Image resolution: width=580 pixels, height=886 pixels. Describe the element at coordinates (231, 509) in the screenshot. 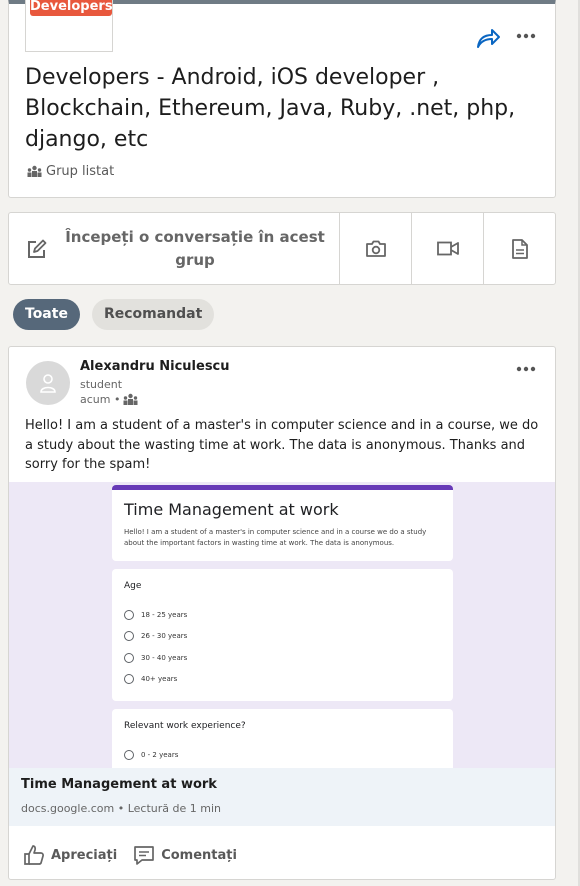

I see `form-title: Time Management at work` at that location.